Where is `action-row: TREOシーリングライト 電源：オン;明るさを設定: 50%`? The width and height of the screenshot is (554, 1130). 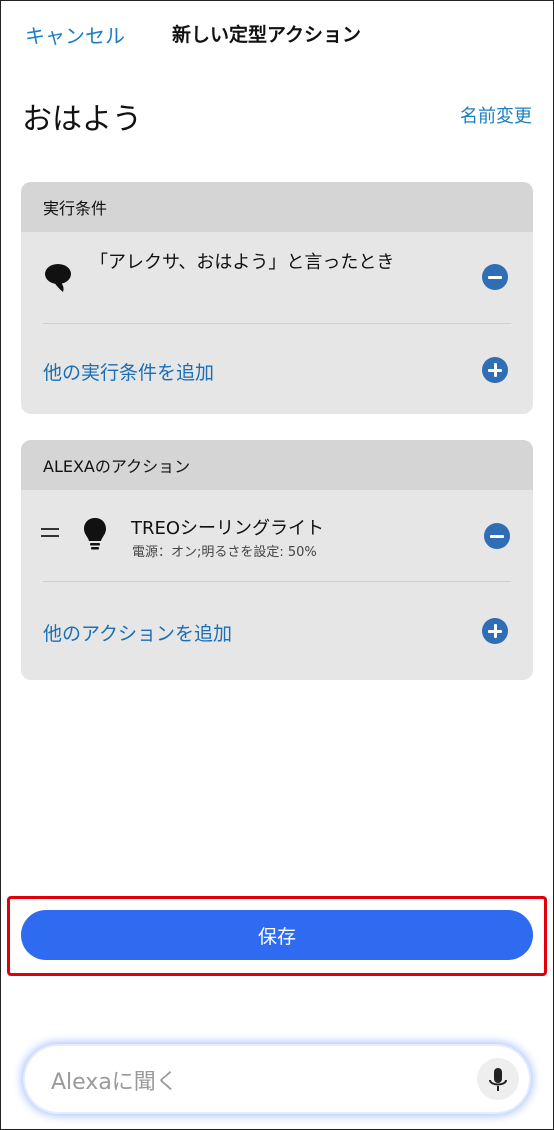 action-row: TREOシーリングライト 電源：オン;明るさを設定: 50% is located at coordinates (277, 536).